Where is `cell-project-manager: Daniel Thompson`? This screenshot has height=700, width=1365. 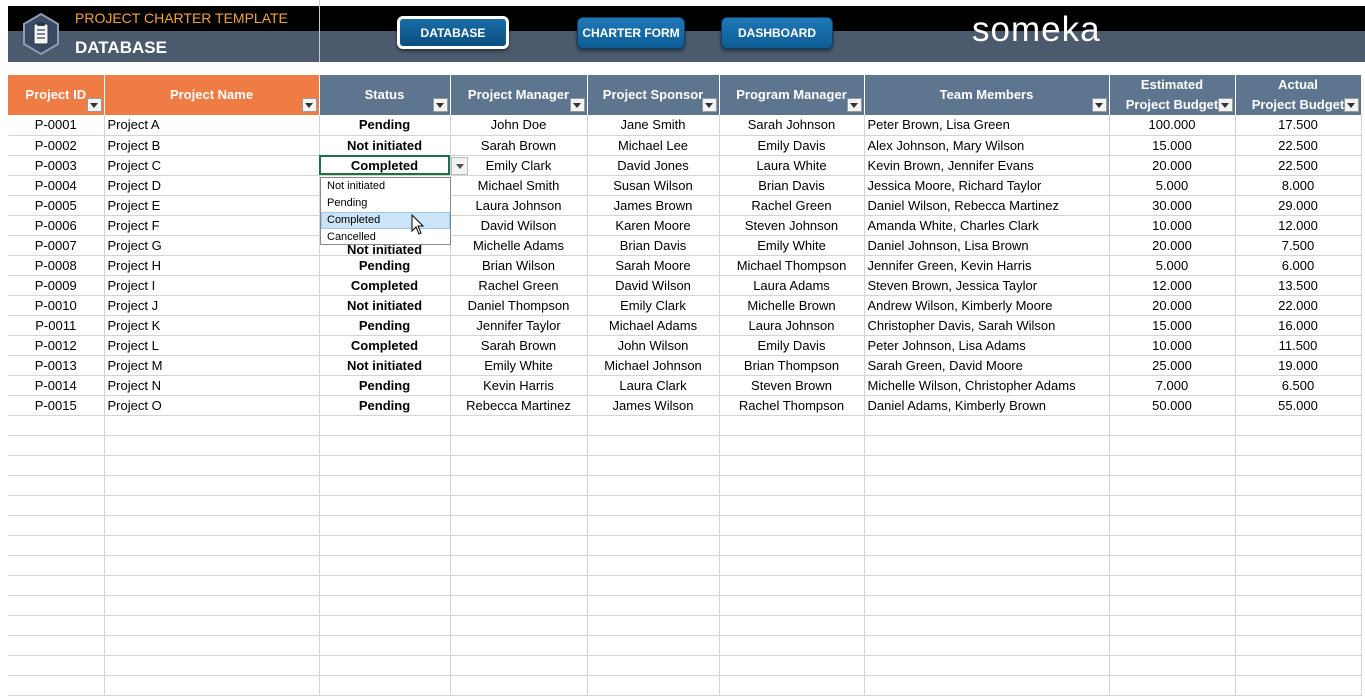
cell-project-manager: Daniel Thompson is located at coordinates (519, 305).